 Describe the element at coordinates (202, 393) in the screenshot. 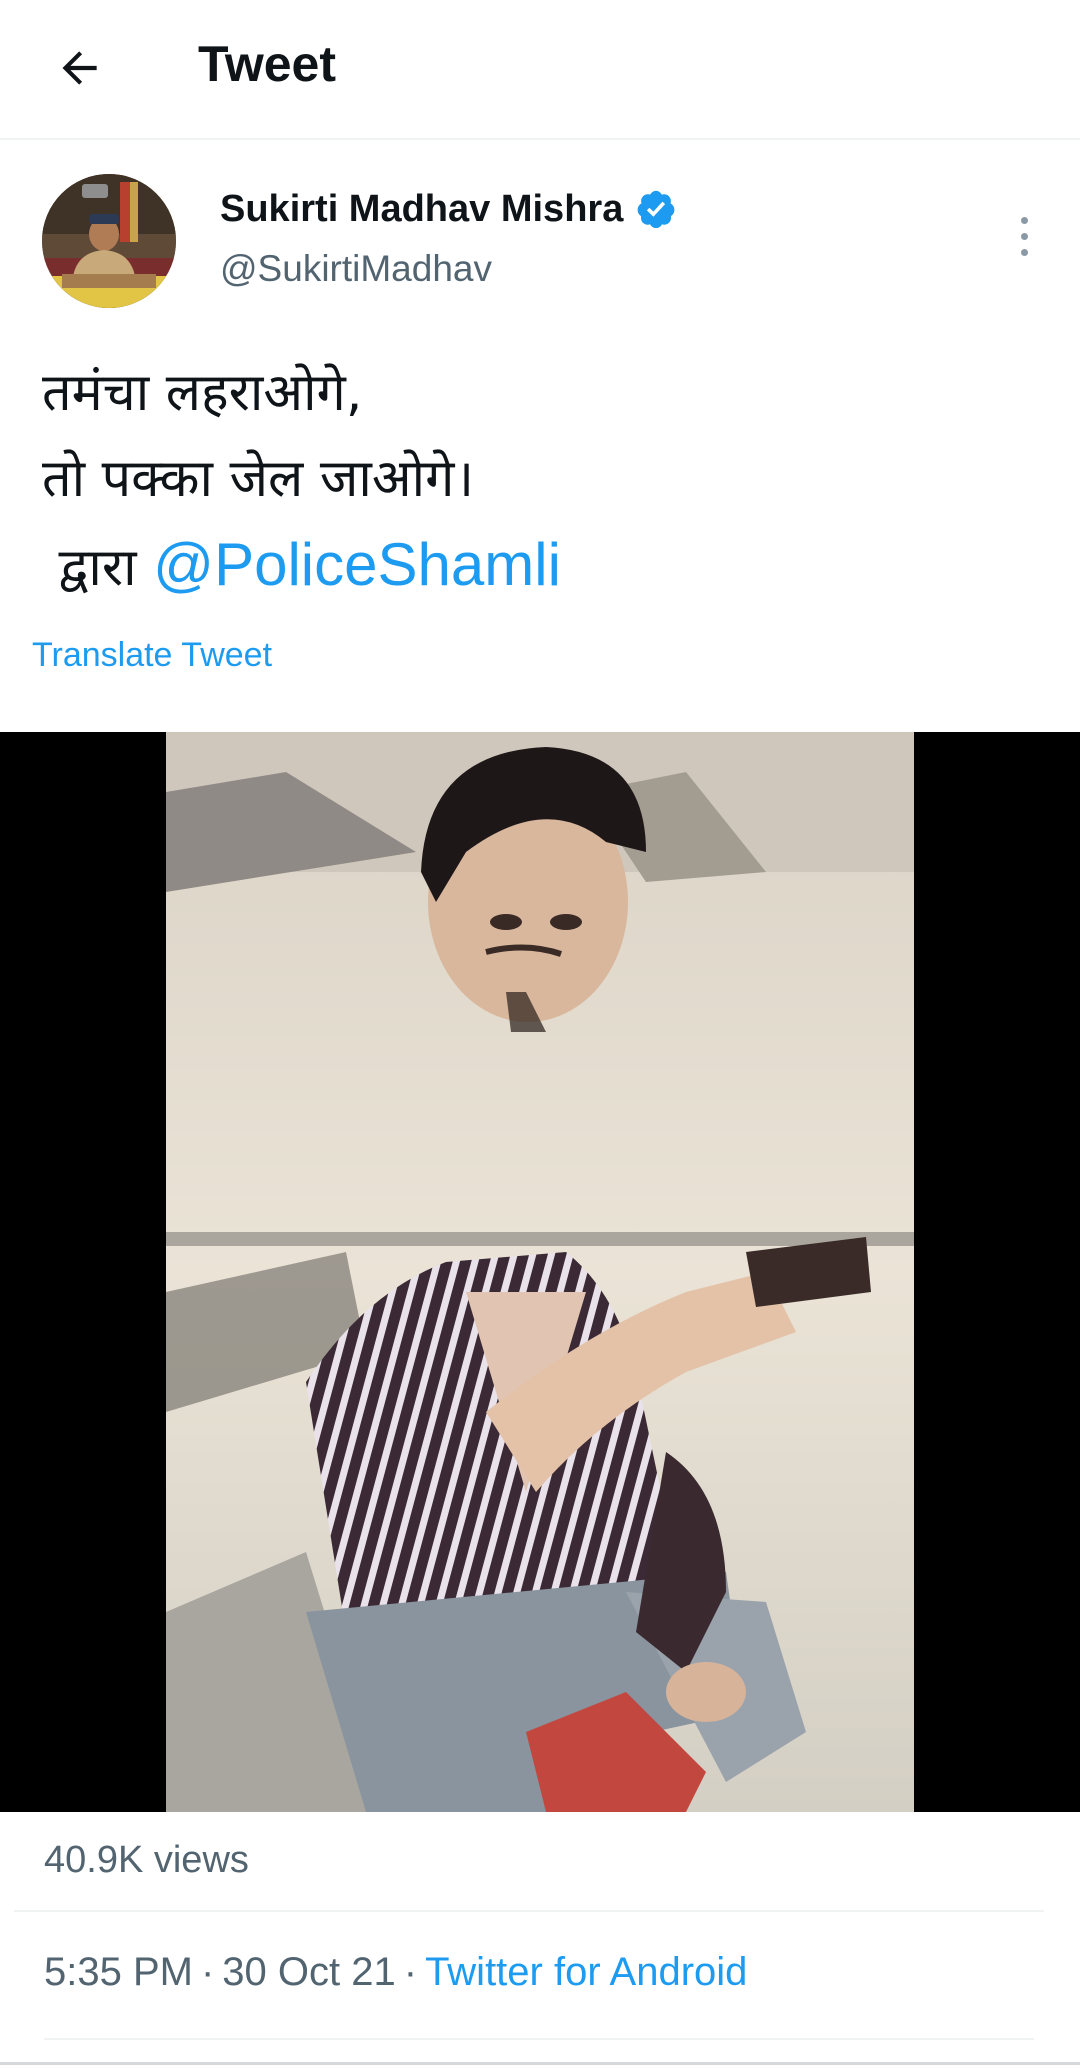

I see `tweet-line-1: तमंचा लहराओगे,` at that location.